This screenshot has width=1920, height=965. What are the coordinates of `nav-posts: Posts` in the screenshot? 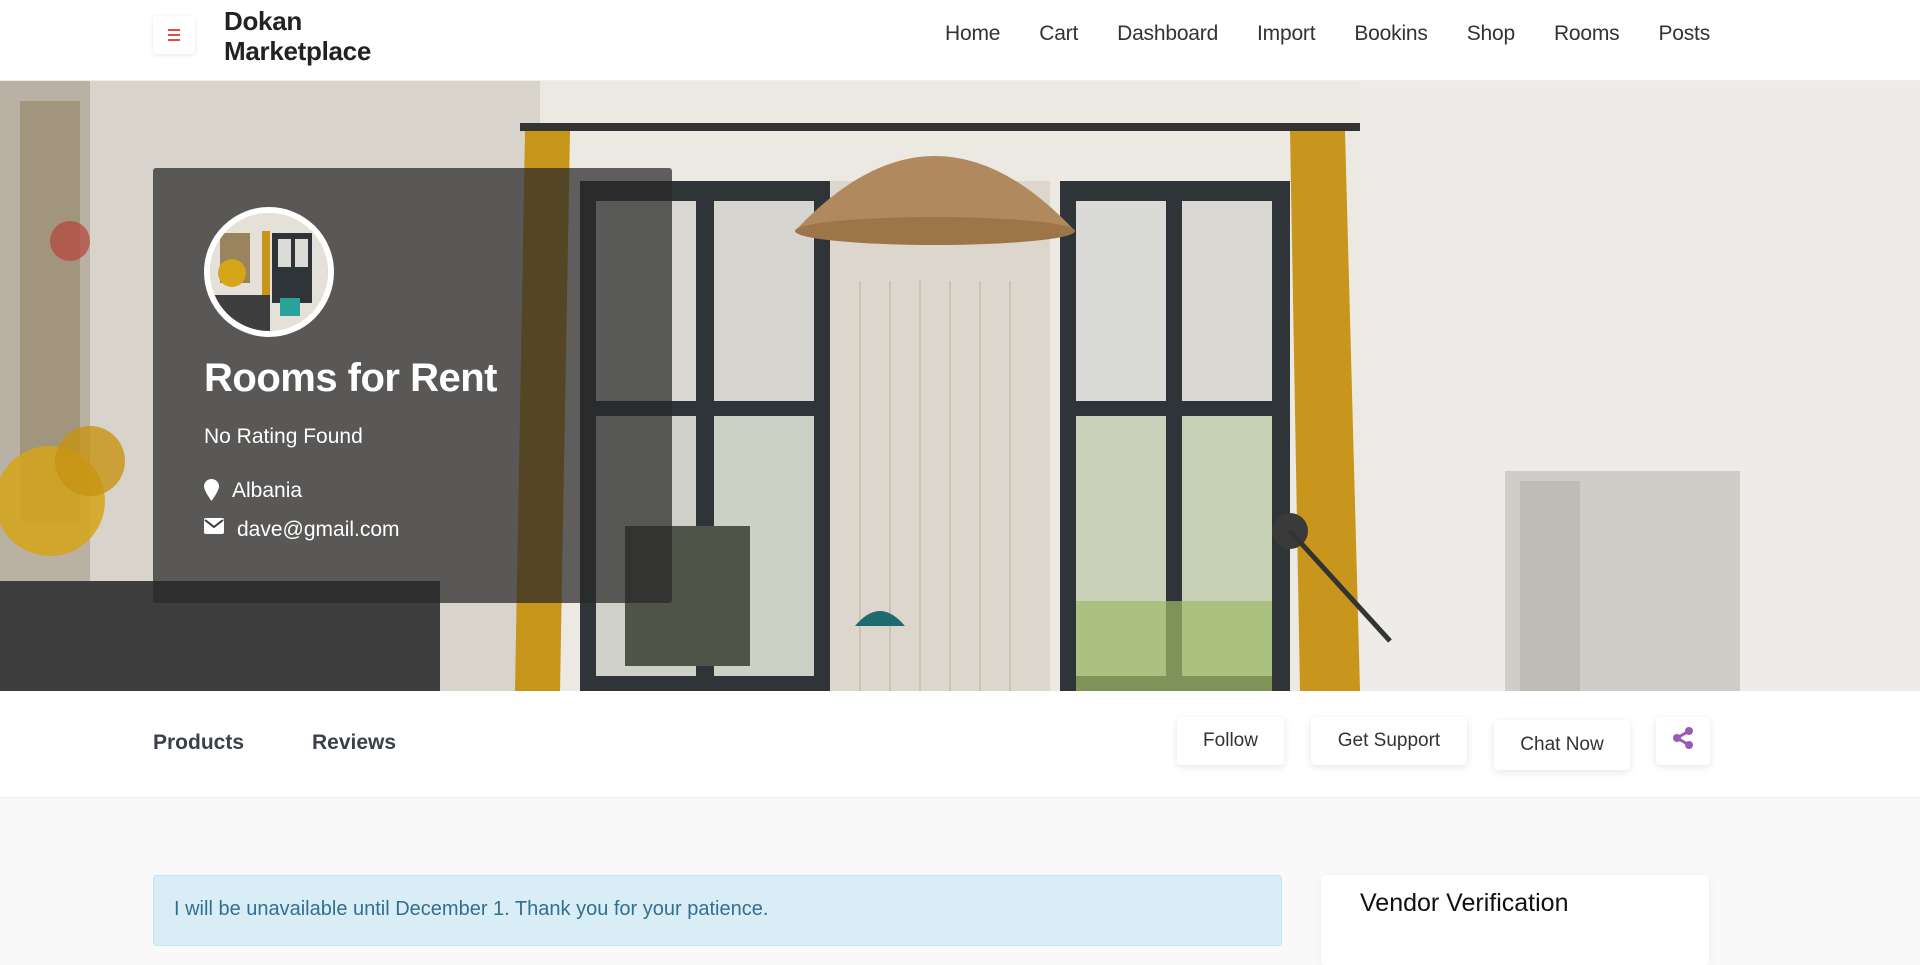 It's located at (1684, 34).